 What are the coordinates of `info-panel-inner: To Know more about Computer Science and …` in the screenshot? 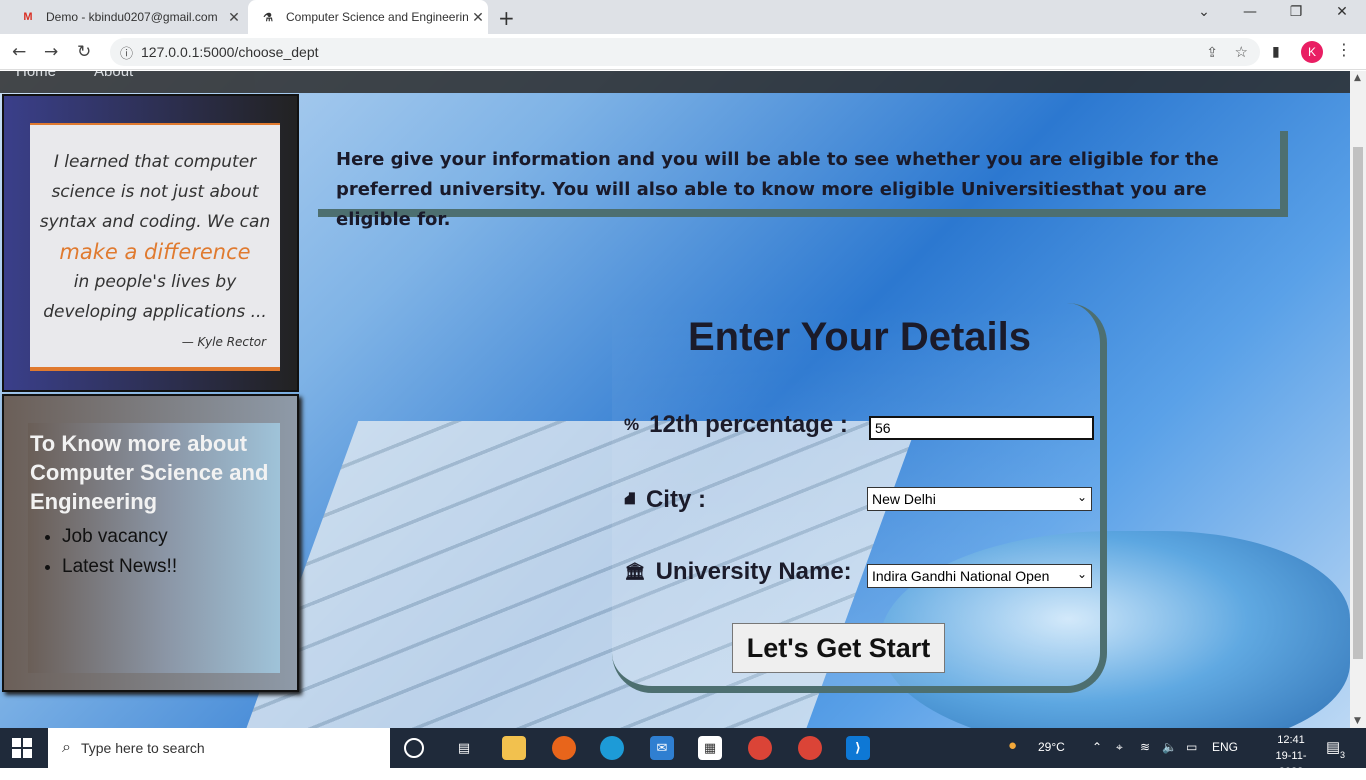 It's located at (154, 548).